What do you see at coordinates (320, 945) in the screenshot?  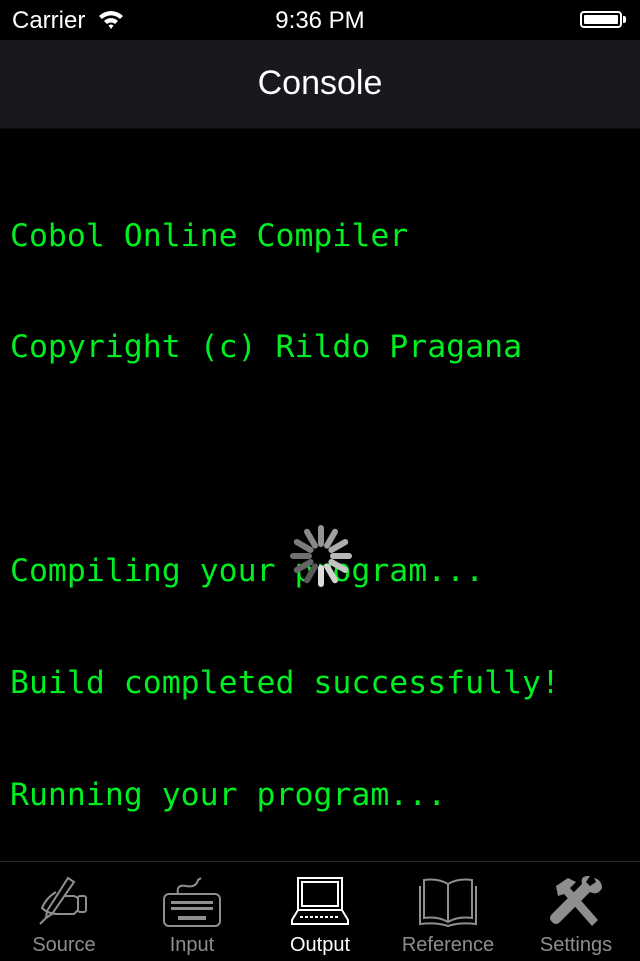 I see `tab-label: Output` at bounding box center [320, 945].